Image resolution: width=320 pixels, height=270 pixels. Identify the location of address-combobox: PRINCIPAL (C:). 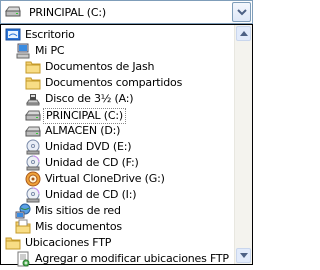
(126, 12).